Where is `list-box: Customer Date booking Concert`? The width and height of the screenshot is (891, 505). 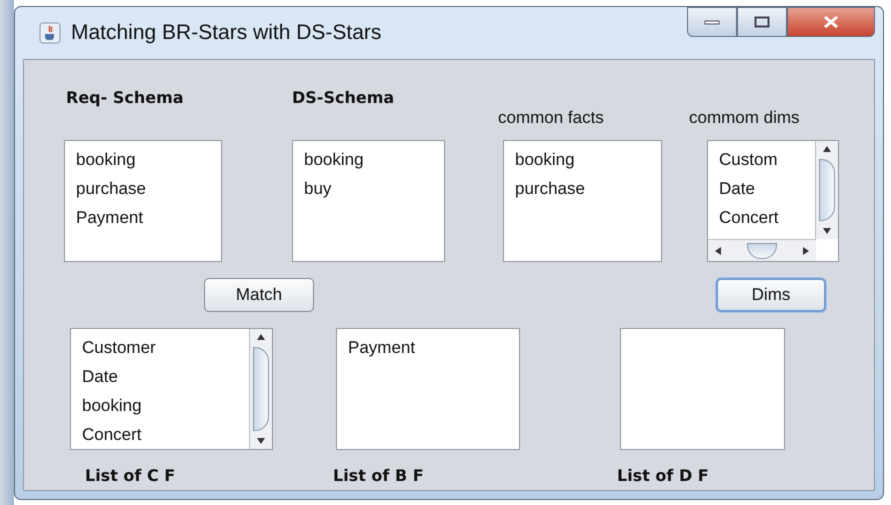 list-box: Customer Date booking Concert is located at coordinates (171, 389).